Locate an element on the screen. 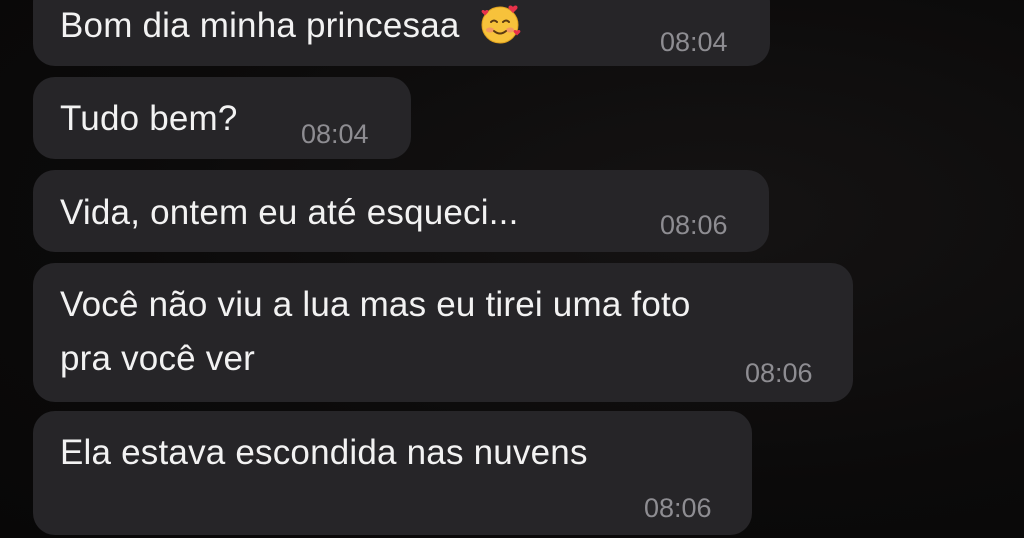 Image resolution: width=1024 pixels, height=538 pixels. smiling-face-with-hearts-icon is located at coordinates (501, 24).